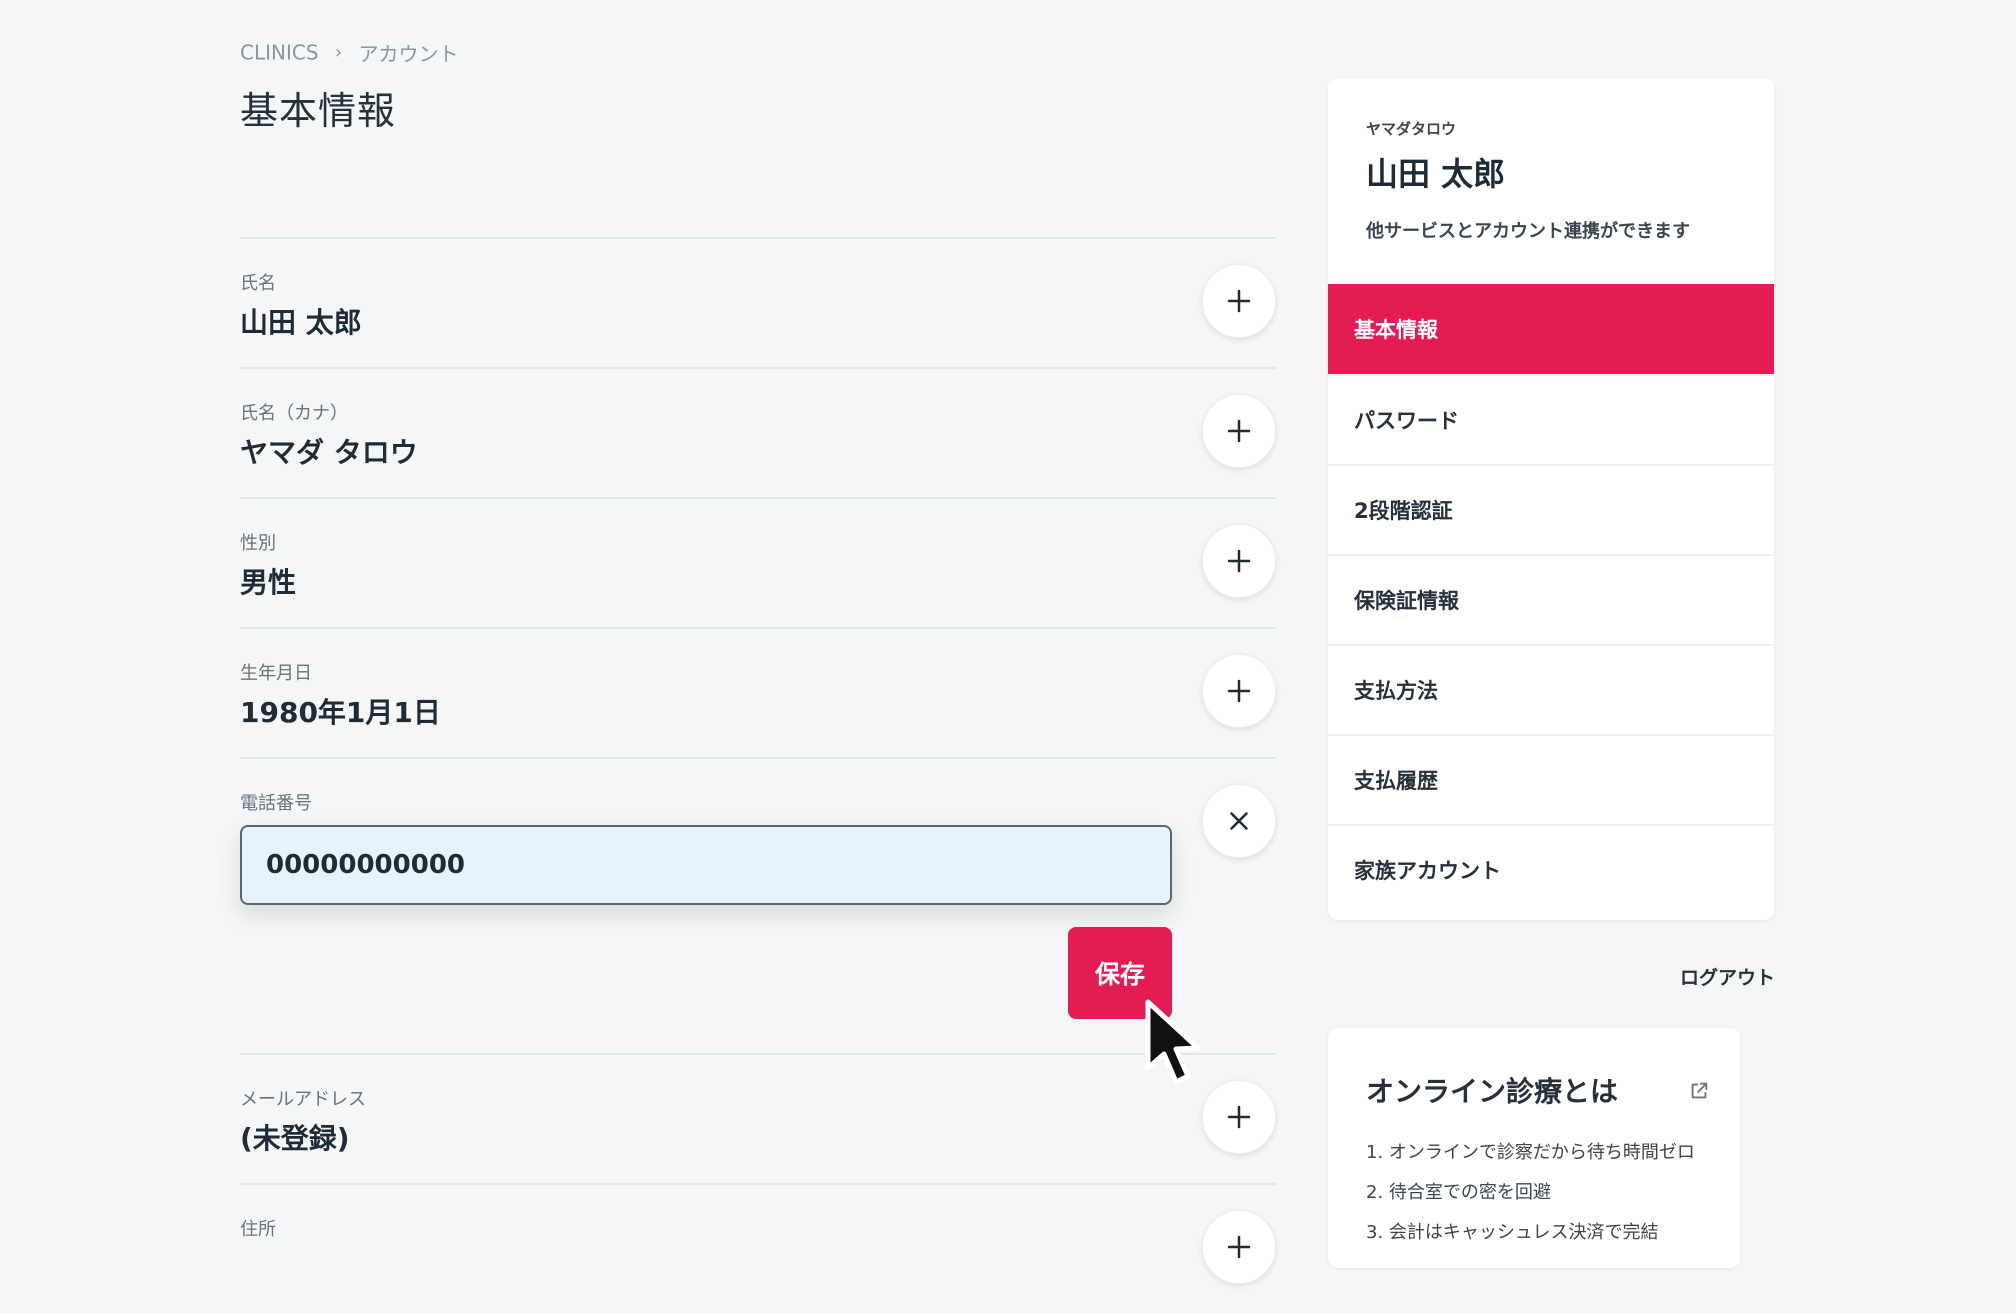 Image resolution: width=2016 pixels, height=1313 pixels. I want to click on sidebar-item-payment-method: 支払方法, so click(1551, 689).